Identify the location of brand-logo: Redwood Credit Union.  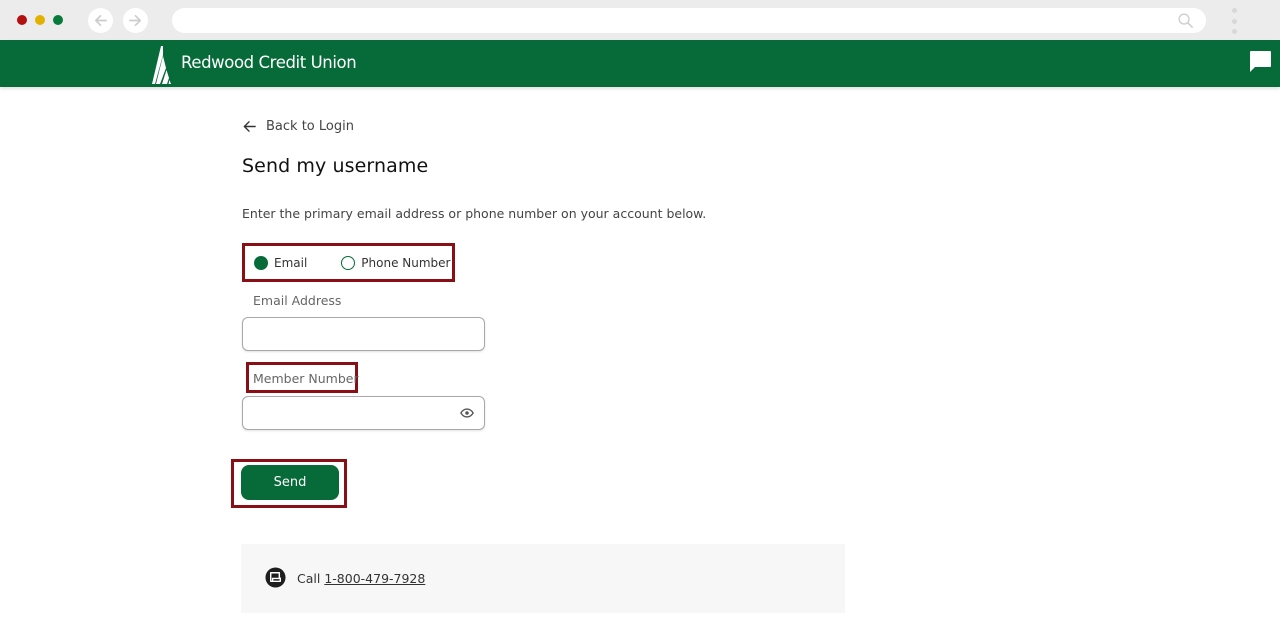
(254, 63).